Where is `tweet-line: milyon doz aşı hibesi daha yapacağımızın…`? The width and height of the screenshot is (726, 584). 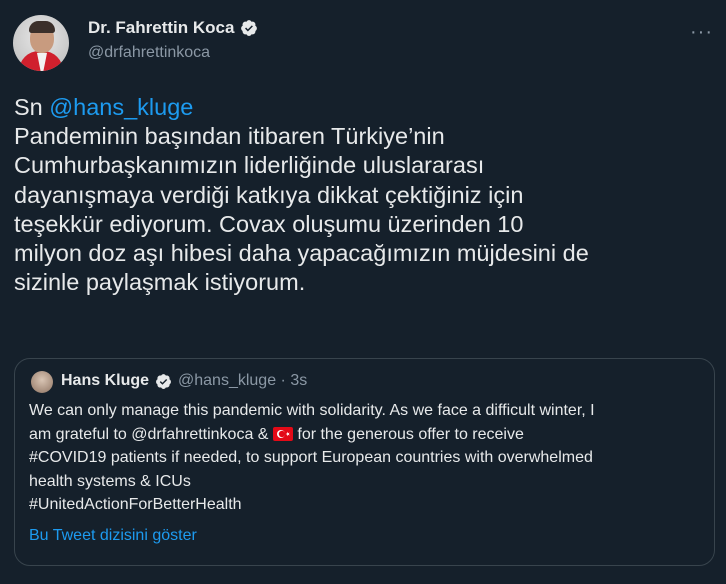 tweet-line: milyon doz aşı hibesi daha yapacağımızın… is located at coordinates (301, 253).